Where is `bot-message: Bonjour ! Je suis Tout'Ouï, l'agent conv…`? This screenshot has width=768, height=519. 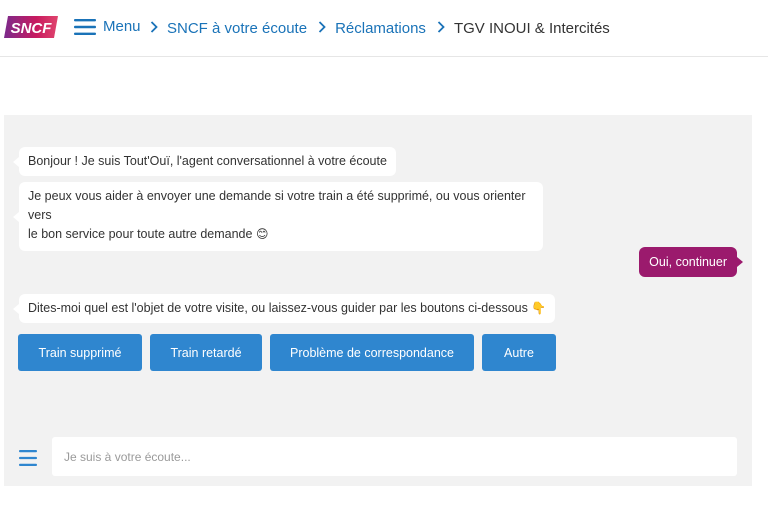 bot-message: Bonjour ! Je suis Tout'Ouï, l'agent conv… is located at coordinates (204, 161).